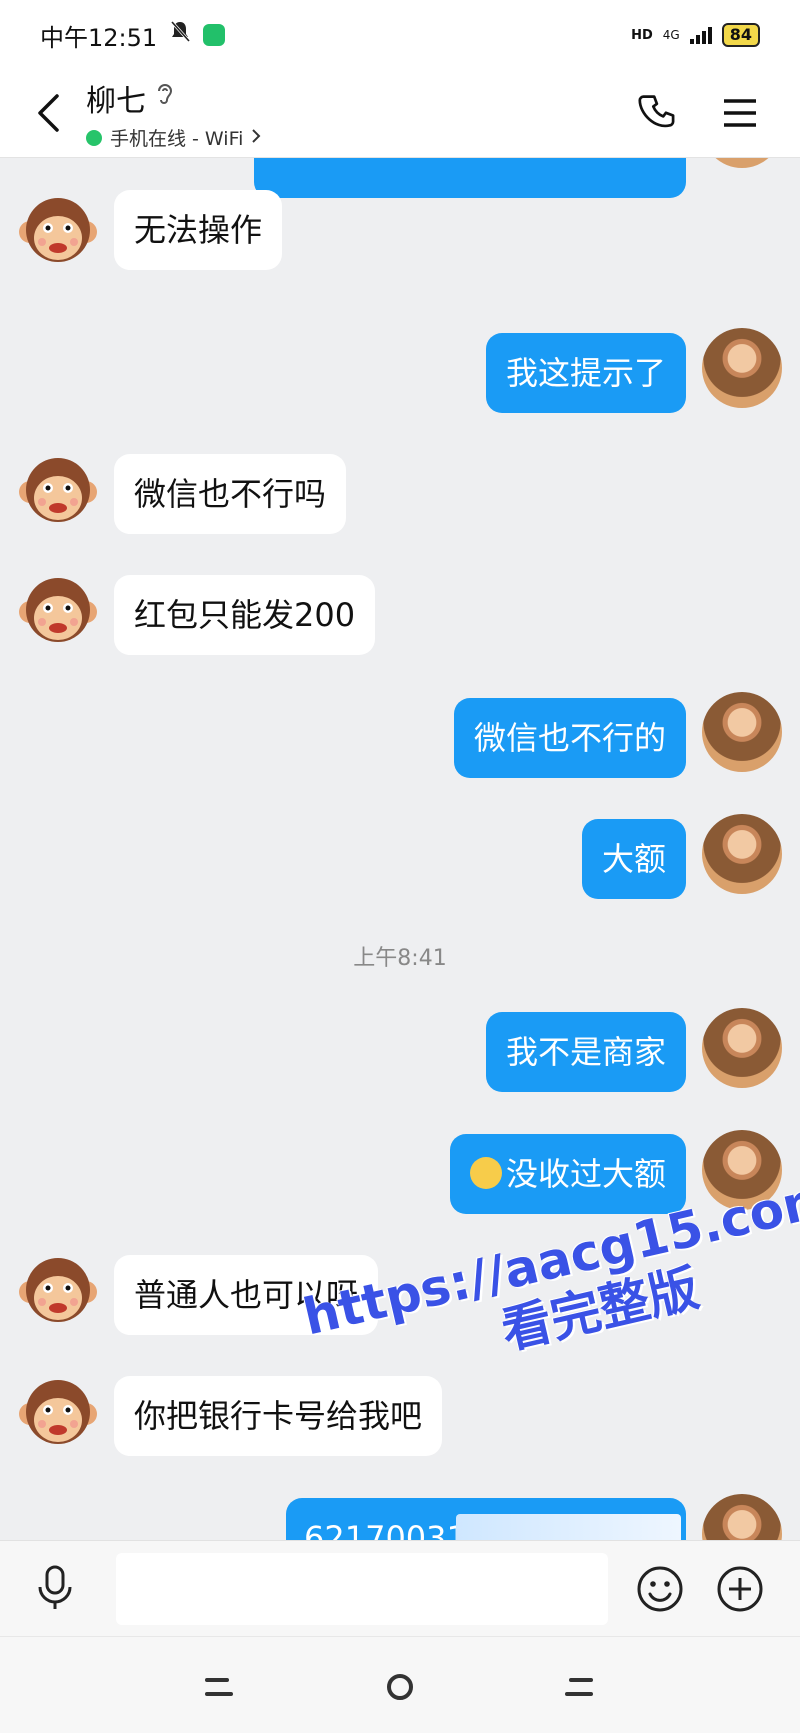 The height and width of the screenshot is (1733, 800). What do you see at coordinates (198, 230) in the screenshot?
I see `message-bubble: 无法操作` at bounding box center [198, 230].